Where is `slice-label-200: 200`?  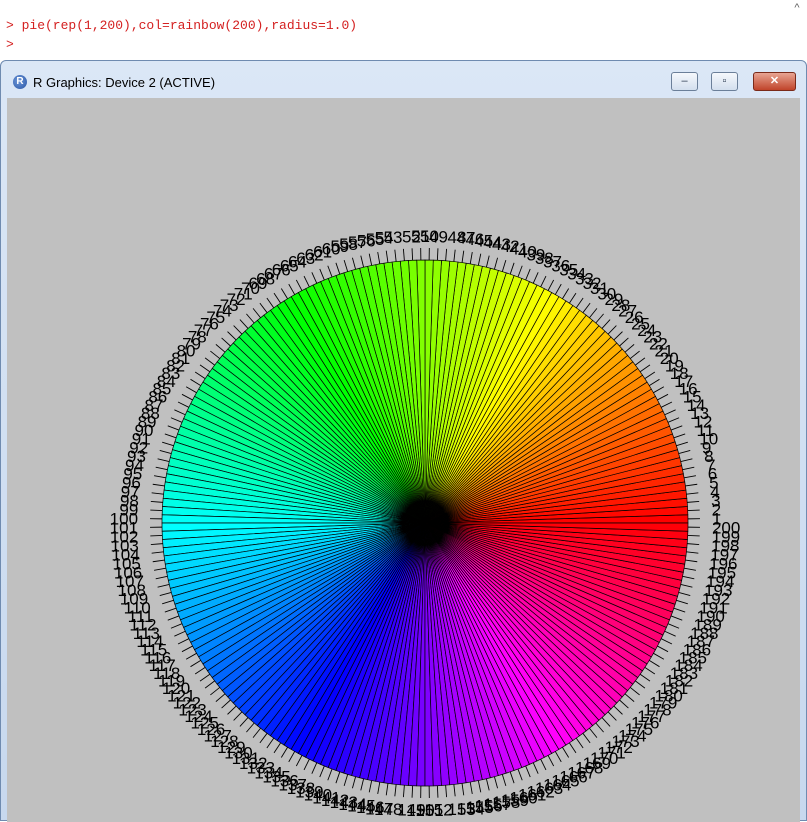 slice-label-200: 200 is located at coordinates (726, 528).